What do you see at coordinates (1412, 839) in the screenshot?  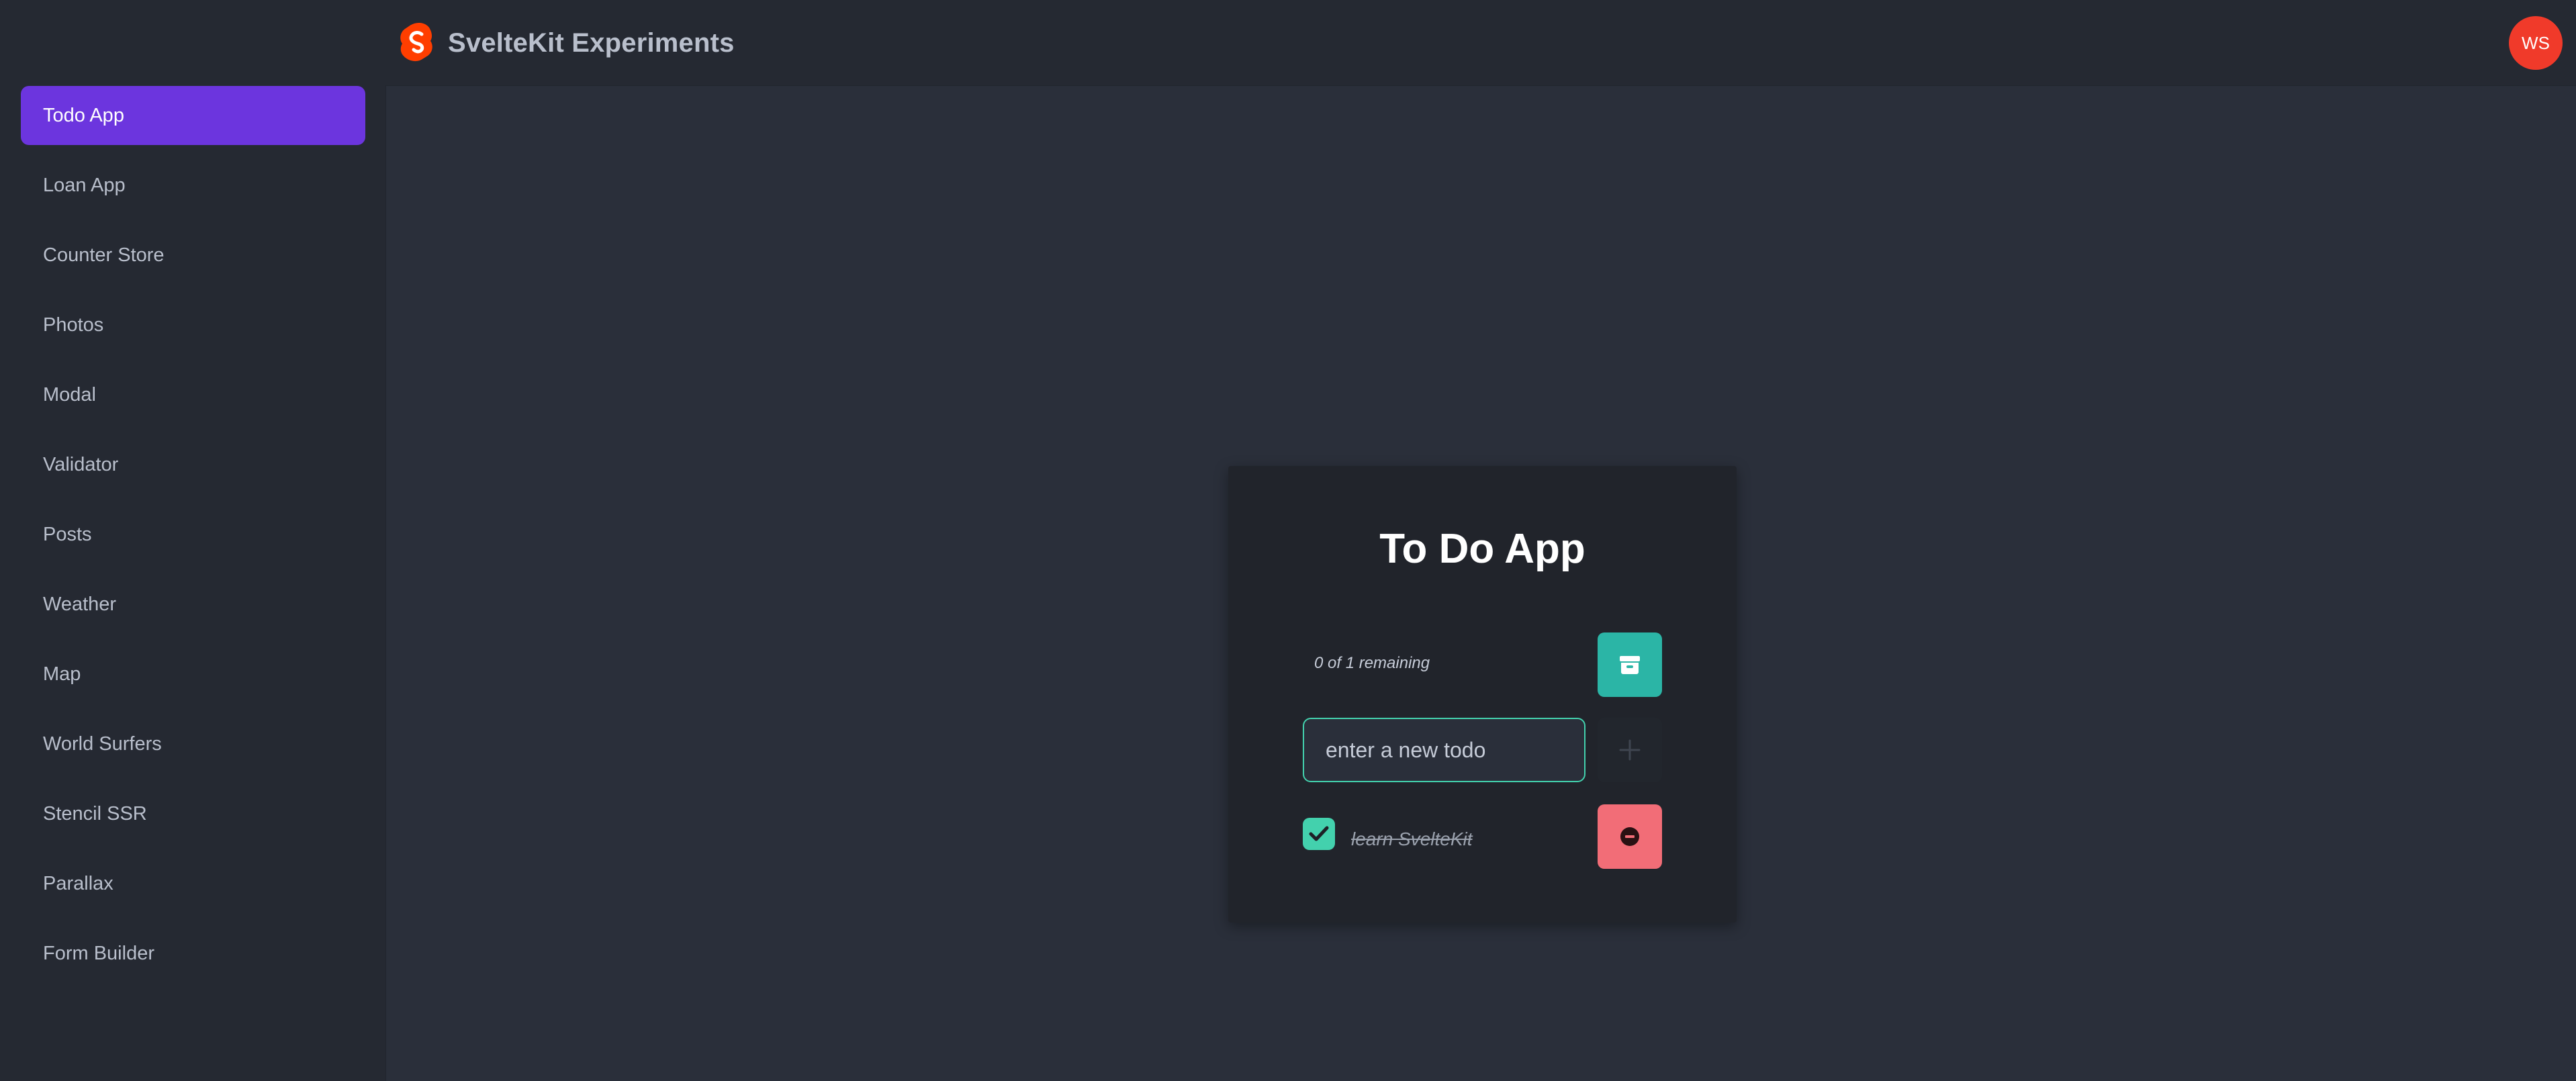 I see `todo-item-text: learn SvelteKit` at bounding box center [1412, 839].